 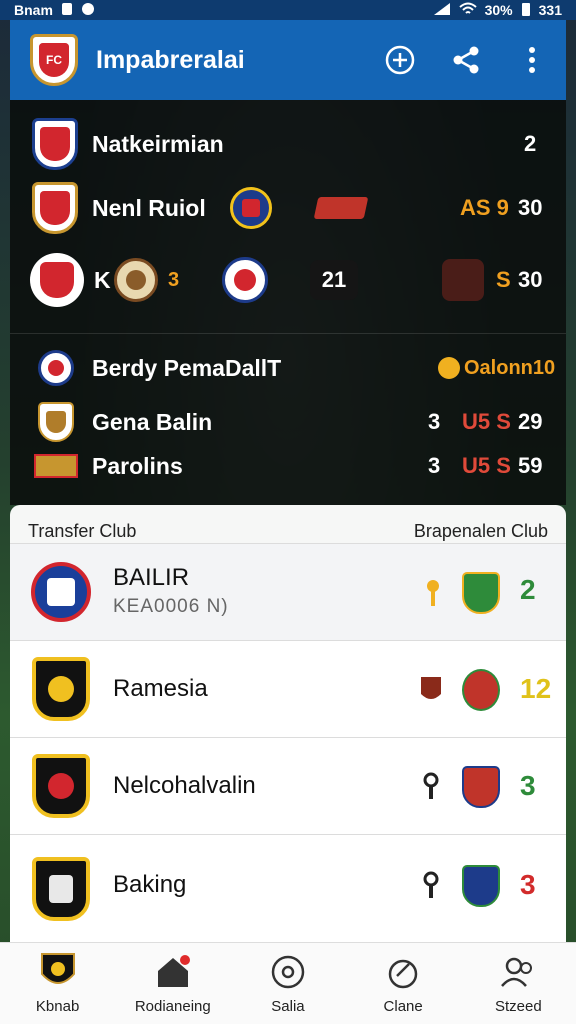 I want to click on battery-percent: 30%, so click(x=498, y=10).